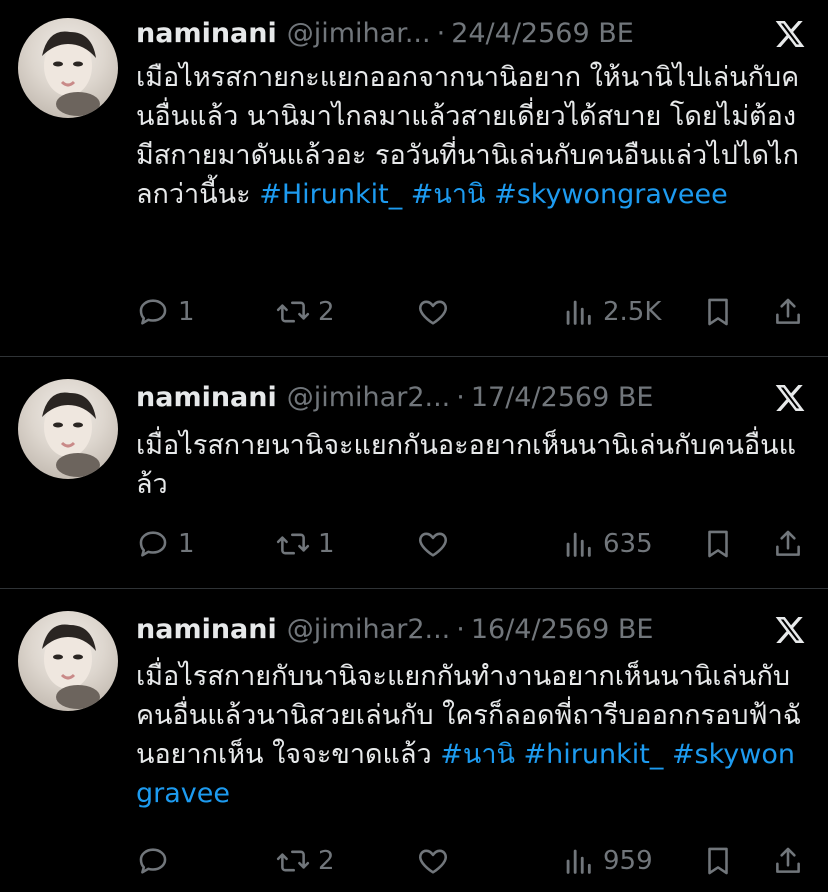  I want to click on hashtag-link: #hirunkit_, so click(594, 754).